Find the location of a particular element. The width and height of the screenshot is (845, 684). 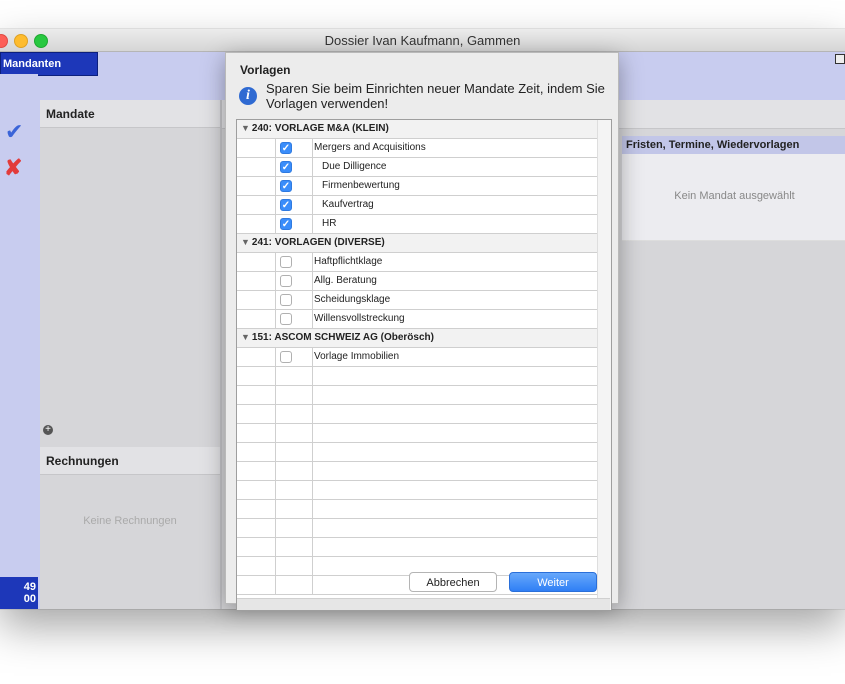

mandanten-label: Mandanten is located at coordinates (49, 64).